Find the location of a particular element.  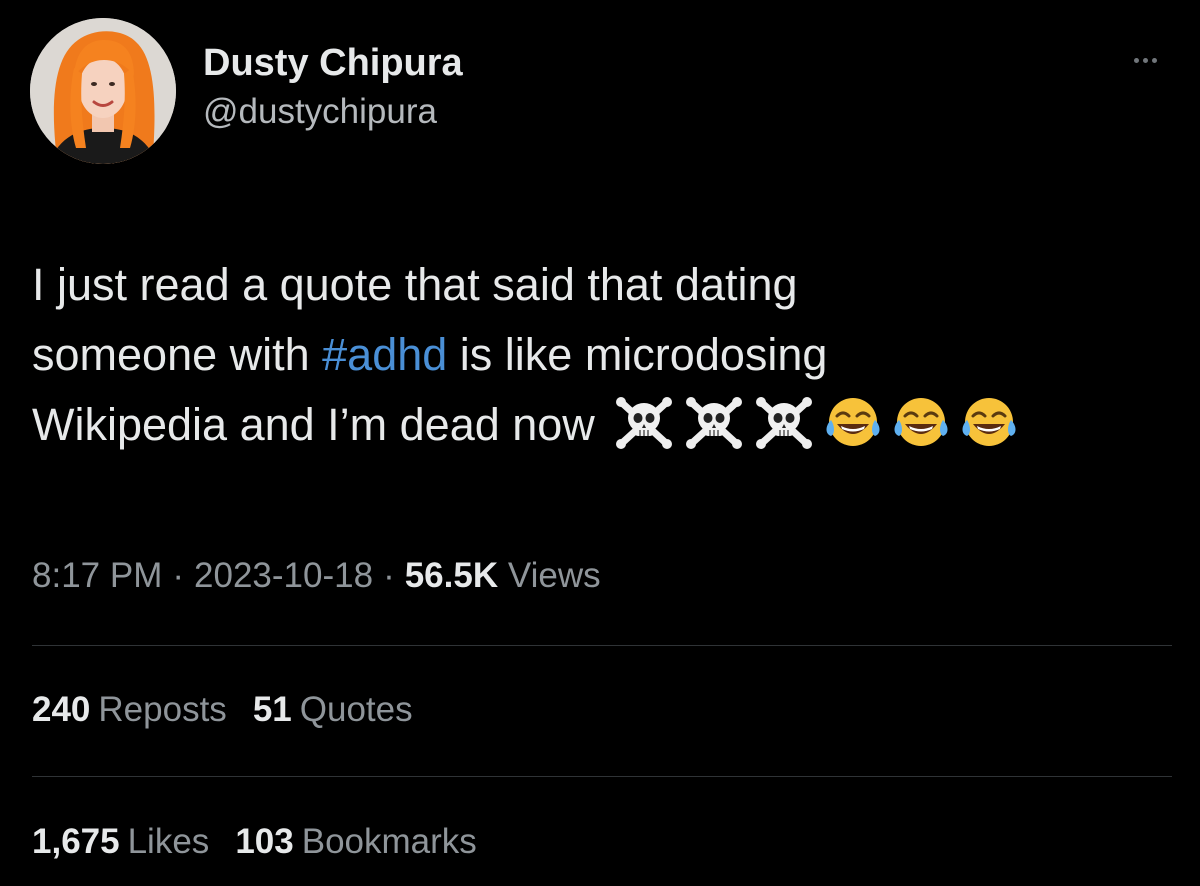

user-handle: @dustychipura is located at coordinates (333, 112).